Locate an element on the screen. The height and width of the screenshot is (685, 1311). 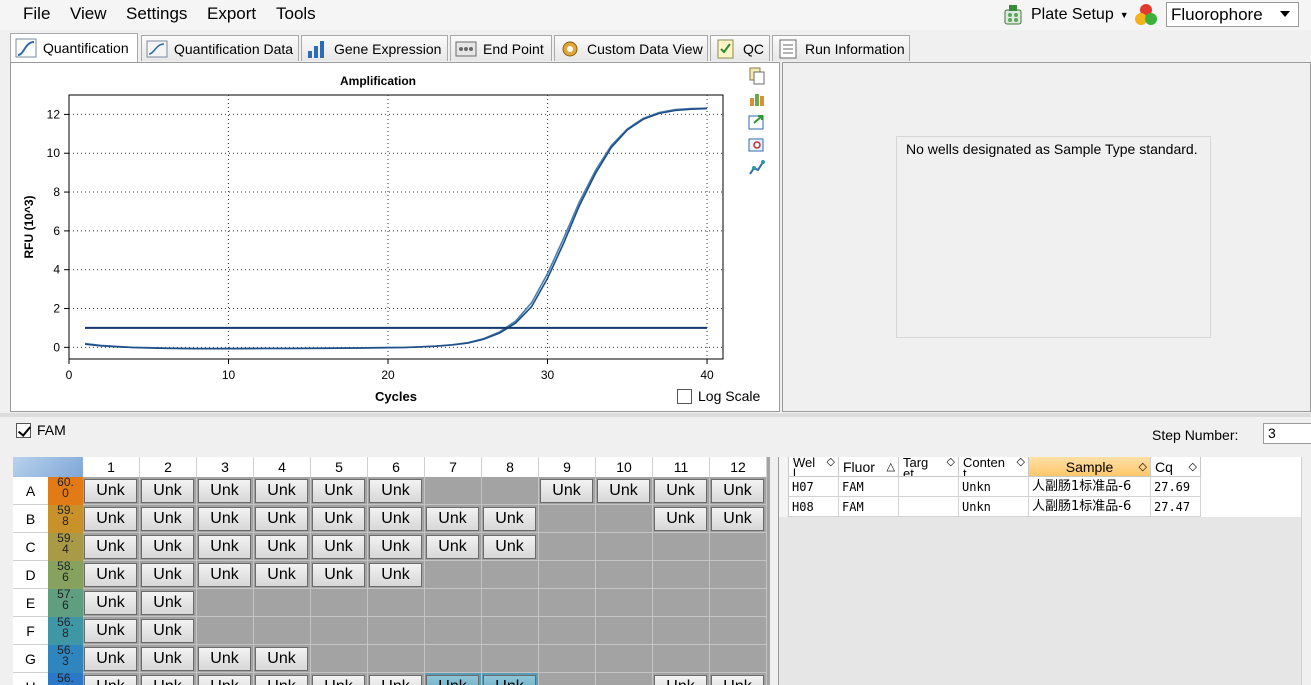
menu-export: Export is located at coordinates (231, 15).